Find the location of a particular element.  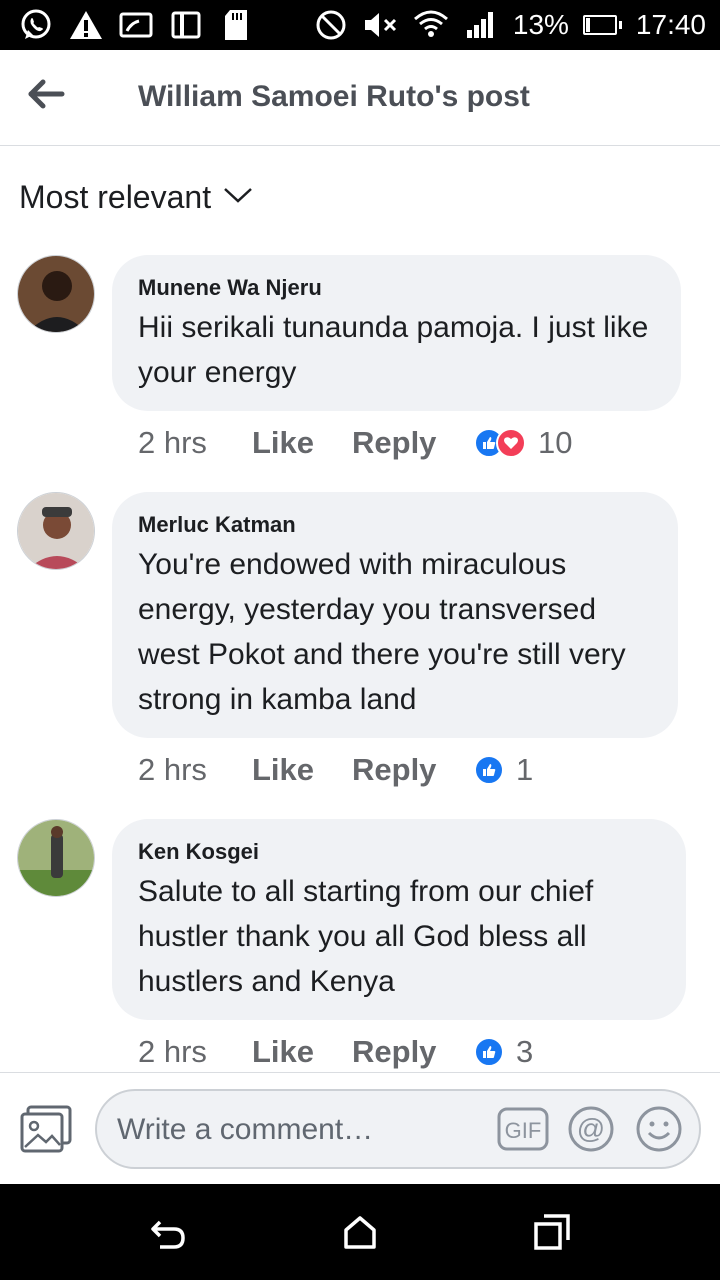

clock: 17:40 is located at coordinates (670, 24).